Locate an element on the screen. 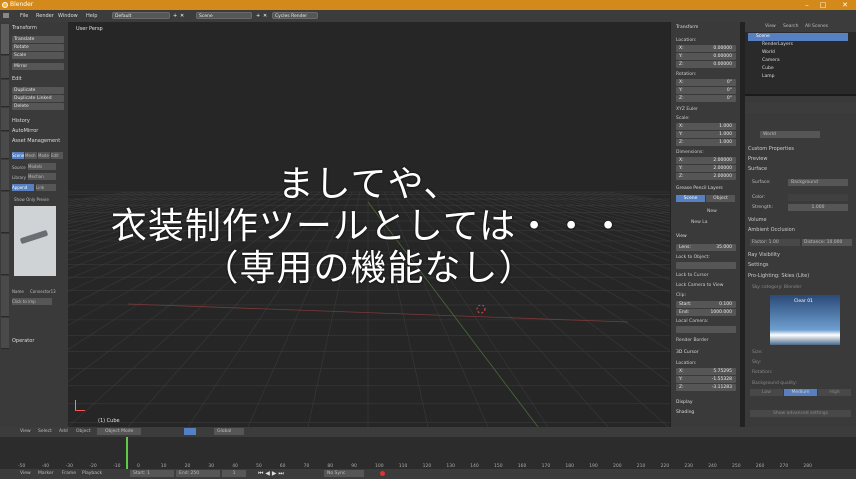 The height and width of the screenshot is (479, 856). tab-relations is located at coordinates (5, 93).